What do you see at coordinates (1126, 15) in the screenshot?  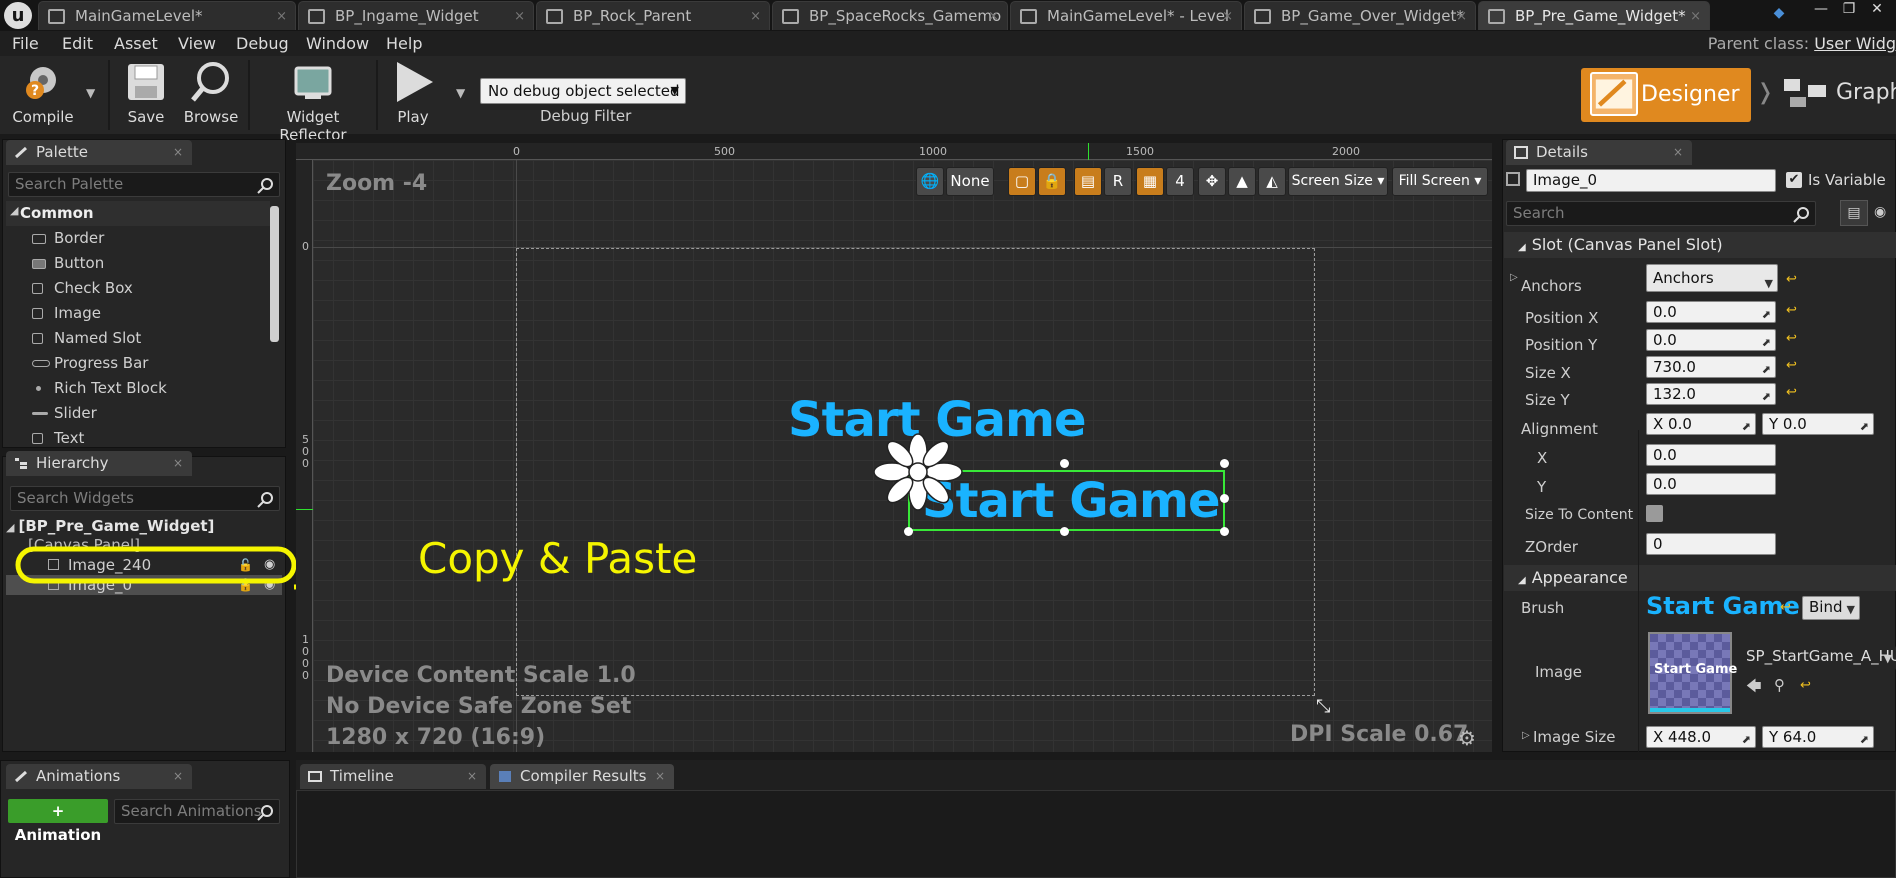 I see `tab-main-game-level-level: MainGameLevel* - Level ×` at bounding box center [1126, 15].